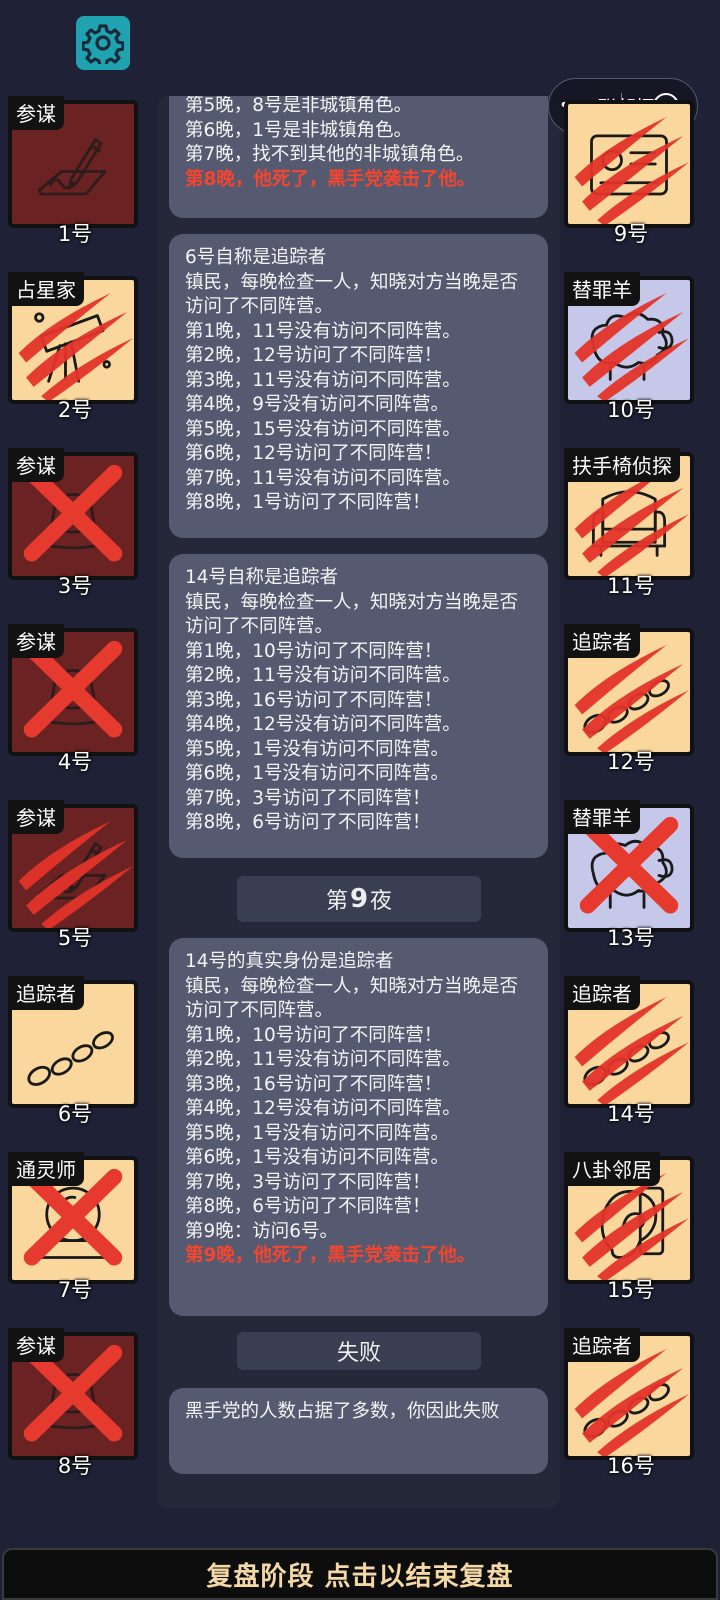 This screenshot has height=1600, width=720. I want to click on player-card: 替罪羊 13号, so click(631, 875).